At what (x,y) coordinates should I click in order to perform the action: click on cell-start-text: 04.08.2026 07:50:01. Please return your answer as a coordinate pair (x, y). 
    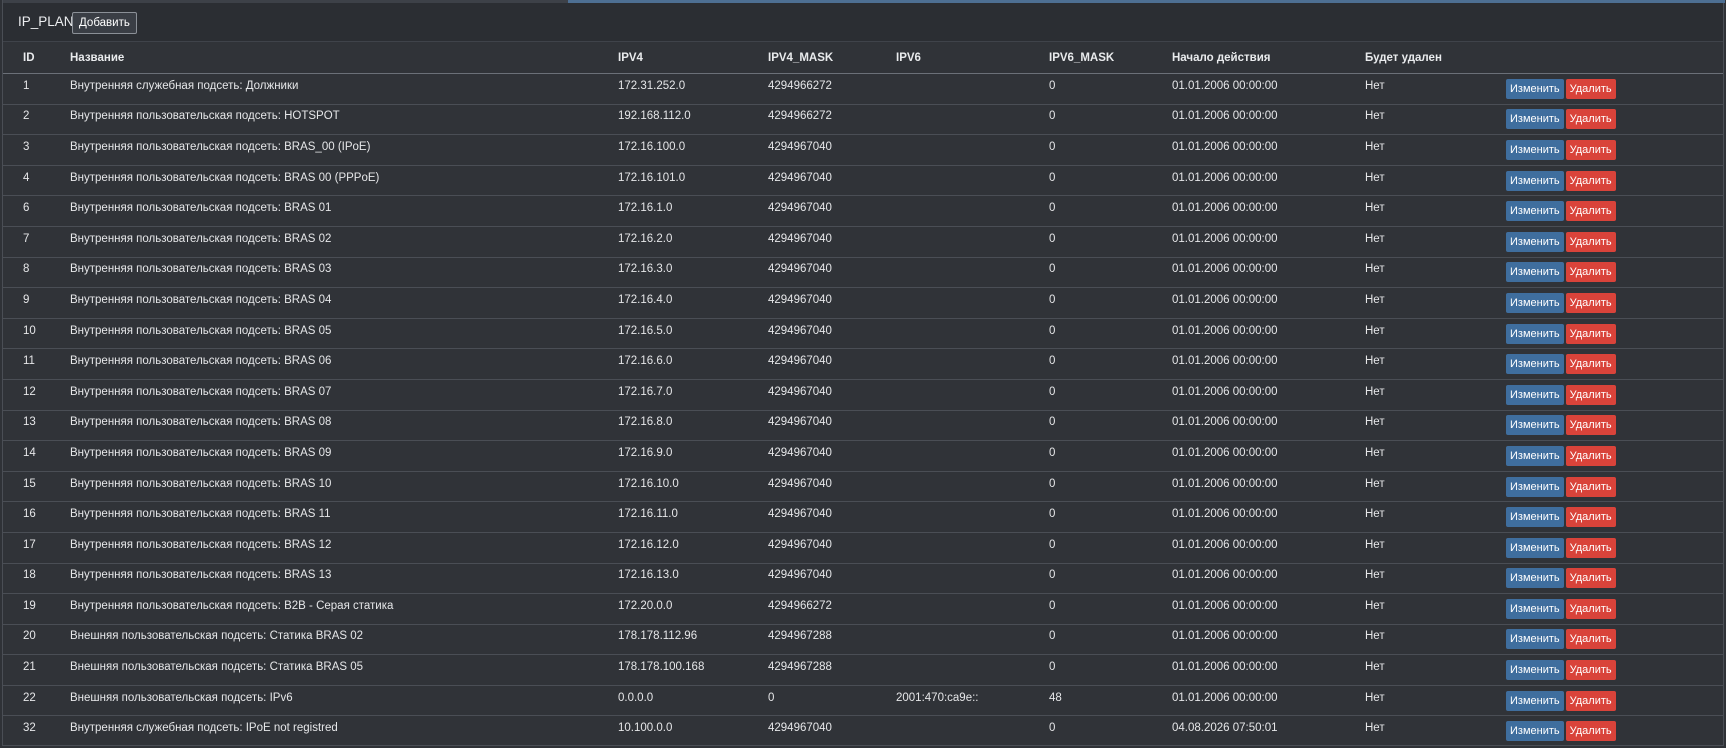
    Looking at the image, I should click on (1225, 728).